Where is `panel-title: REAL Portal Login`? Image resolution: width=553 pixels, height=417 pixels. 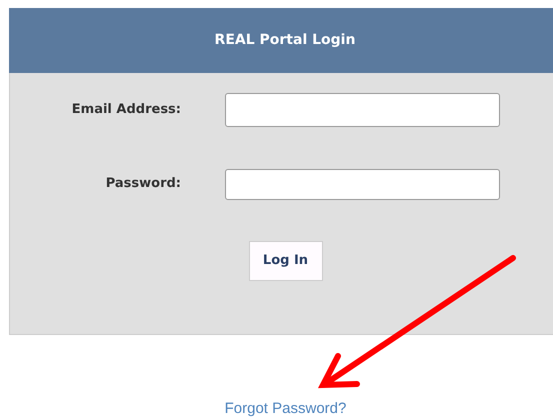
panel-title: REAL Portal Login is located at coordinates (285, 40).